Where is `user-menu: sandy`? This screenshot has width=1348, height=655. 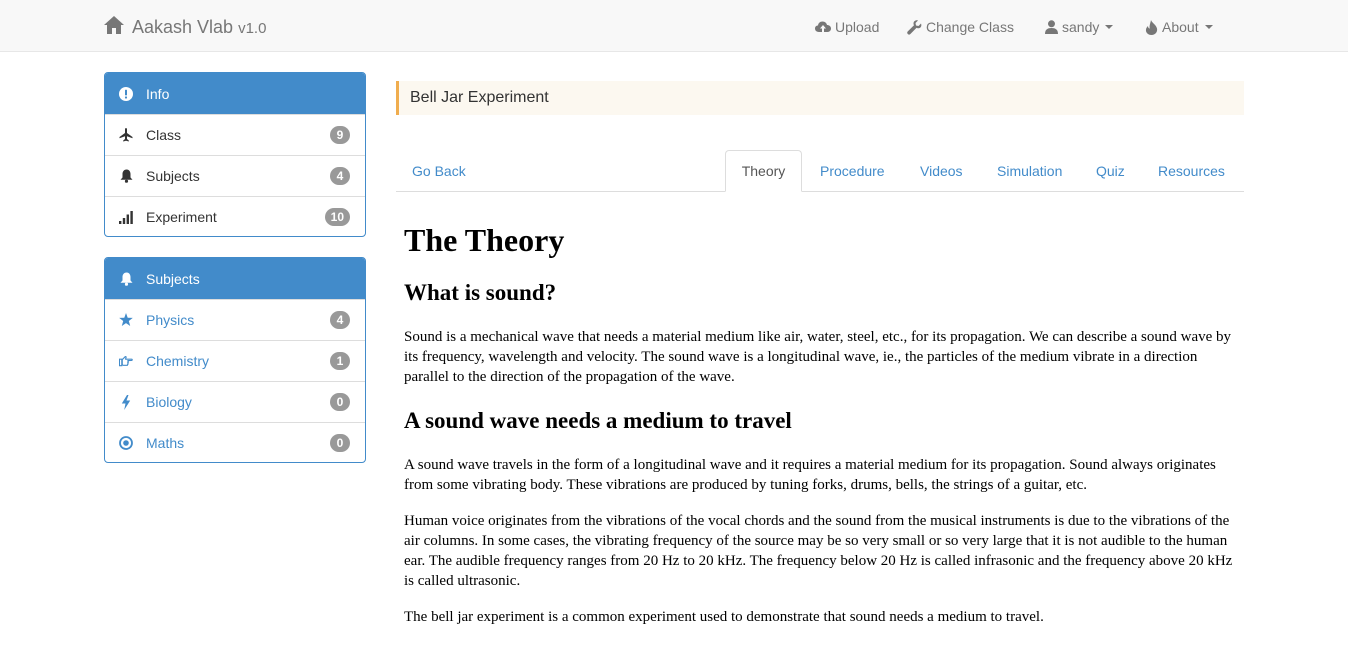 user-menu: sandy is located at coordinates (1079, 27).